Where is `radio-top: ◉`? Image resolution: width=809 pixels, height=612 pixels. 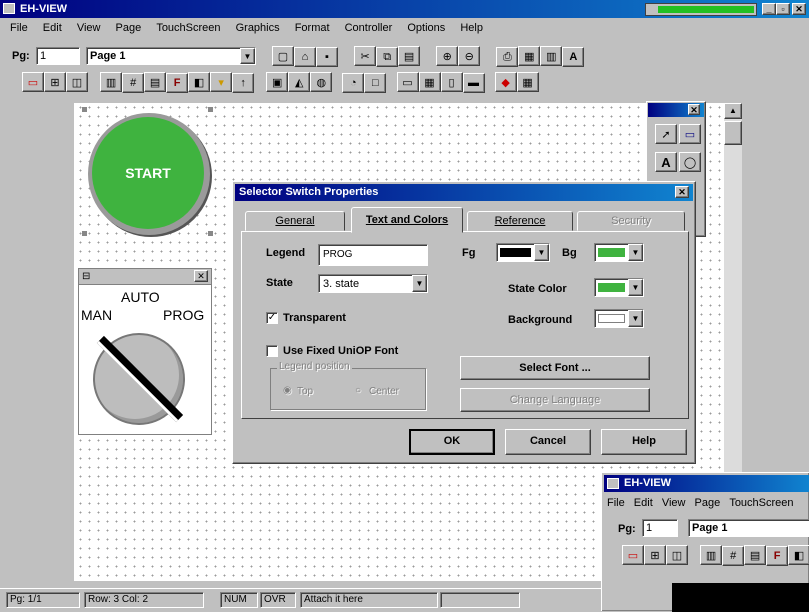
radio-top: ◉ is located at coordinates (287, 390).